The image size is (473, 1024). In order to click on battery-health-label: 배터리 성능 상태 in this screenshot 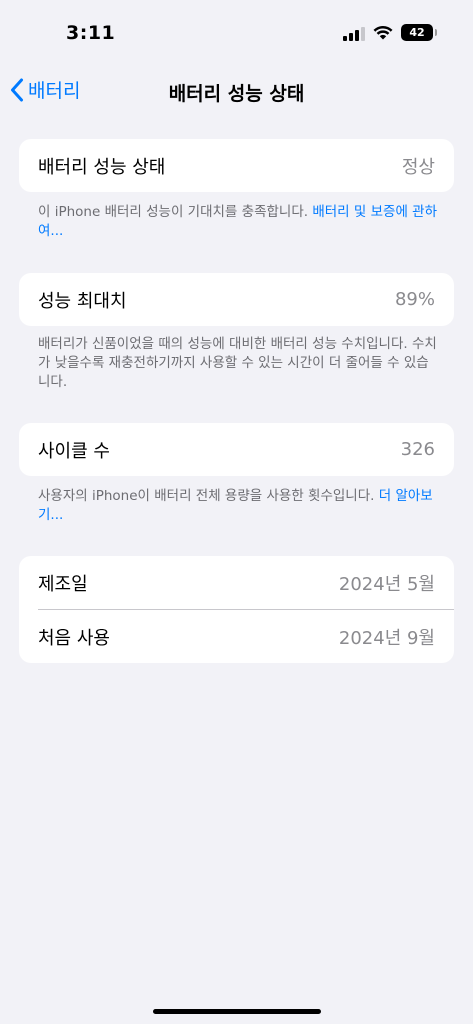, I will do `click(102, 167)`.